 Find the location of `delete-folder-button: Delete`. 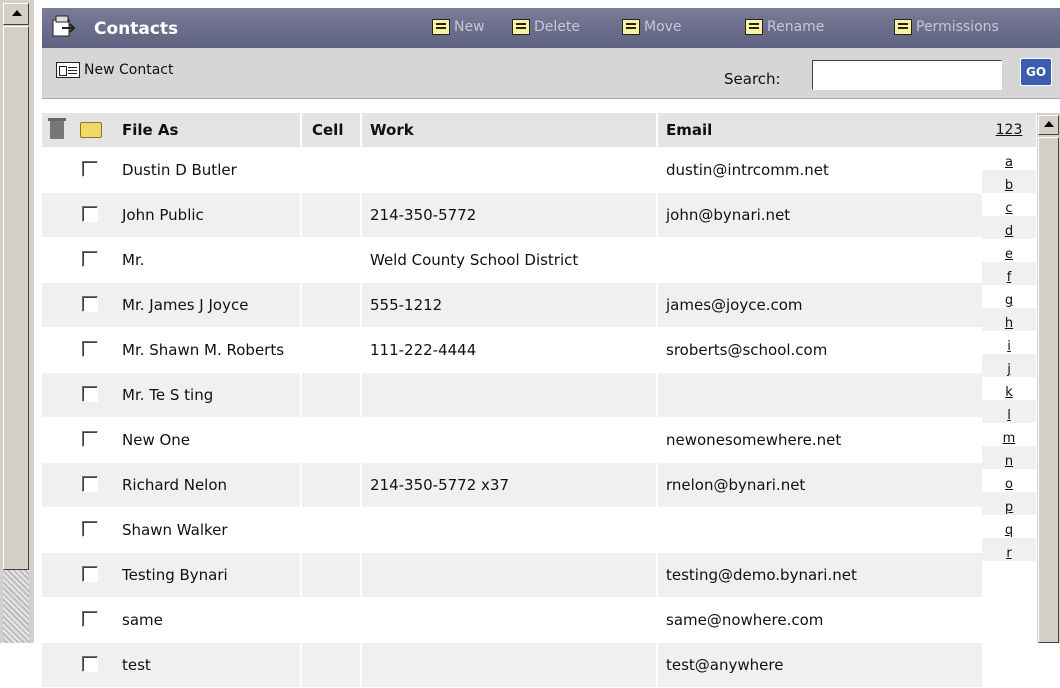

delete-folder-button: Delete is located at coordinates (546, 27).